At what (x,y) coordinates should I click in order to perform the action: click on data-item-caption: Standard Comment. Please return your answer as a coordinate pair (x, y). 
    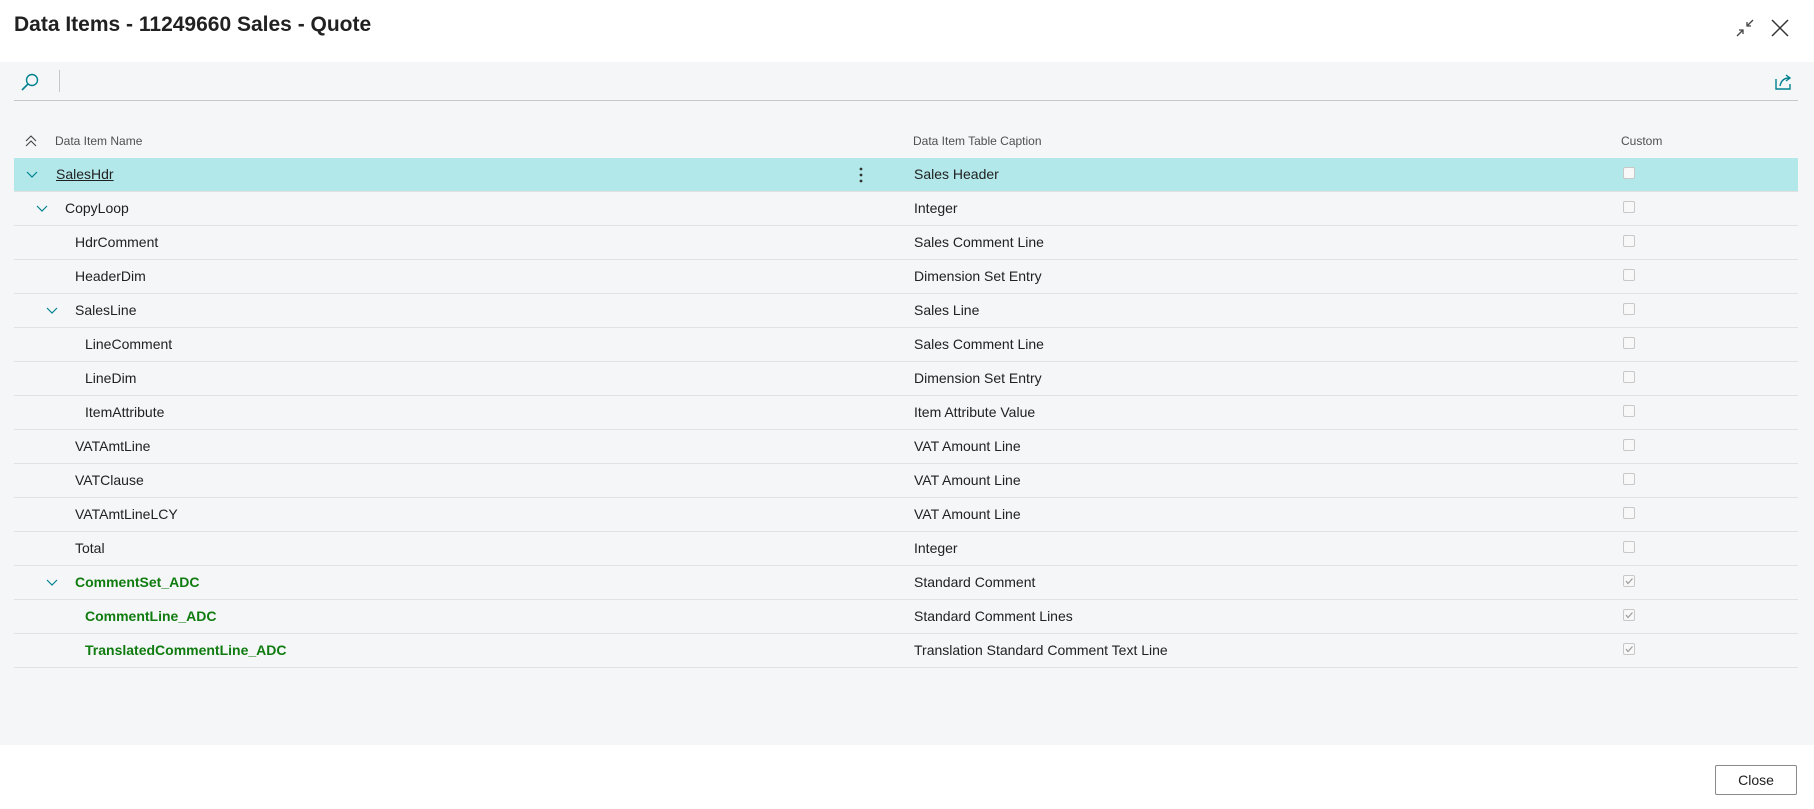
    Looking at the image, I should click on (975, 582).